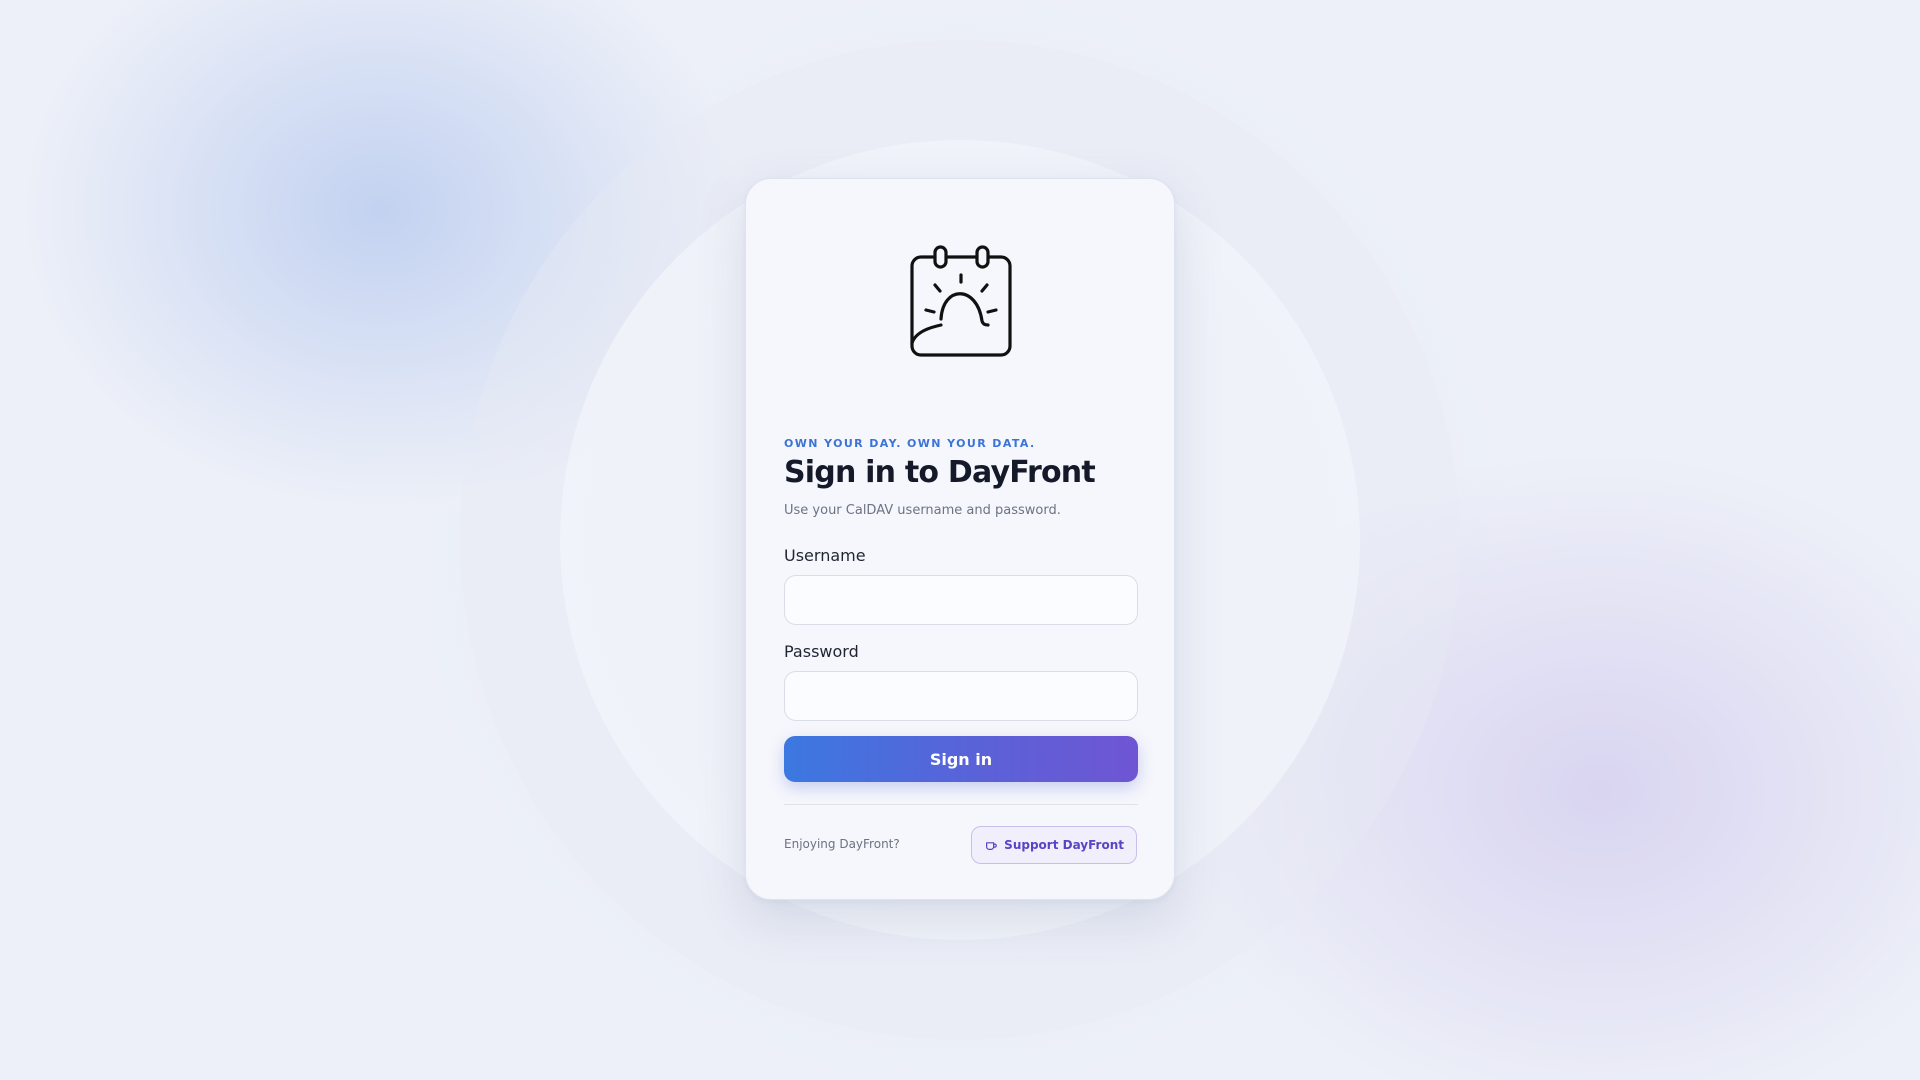  I want to click on username-label: Username, so click(825, 555).